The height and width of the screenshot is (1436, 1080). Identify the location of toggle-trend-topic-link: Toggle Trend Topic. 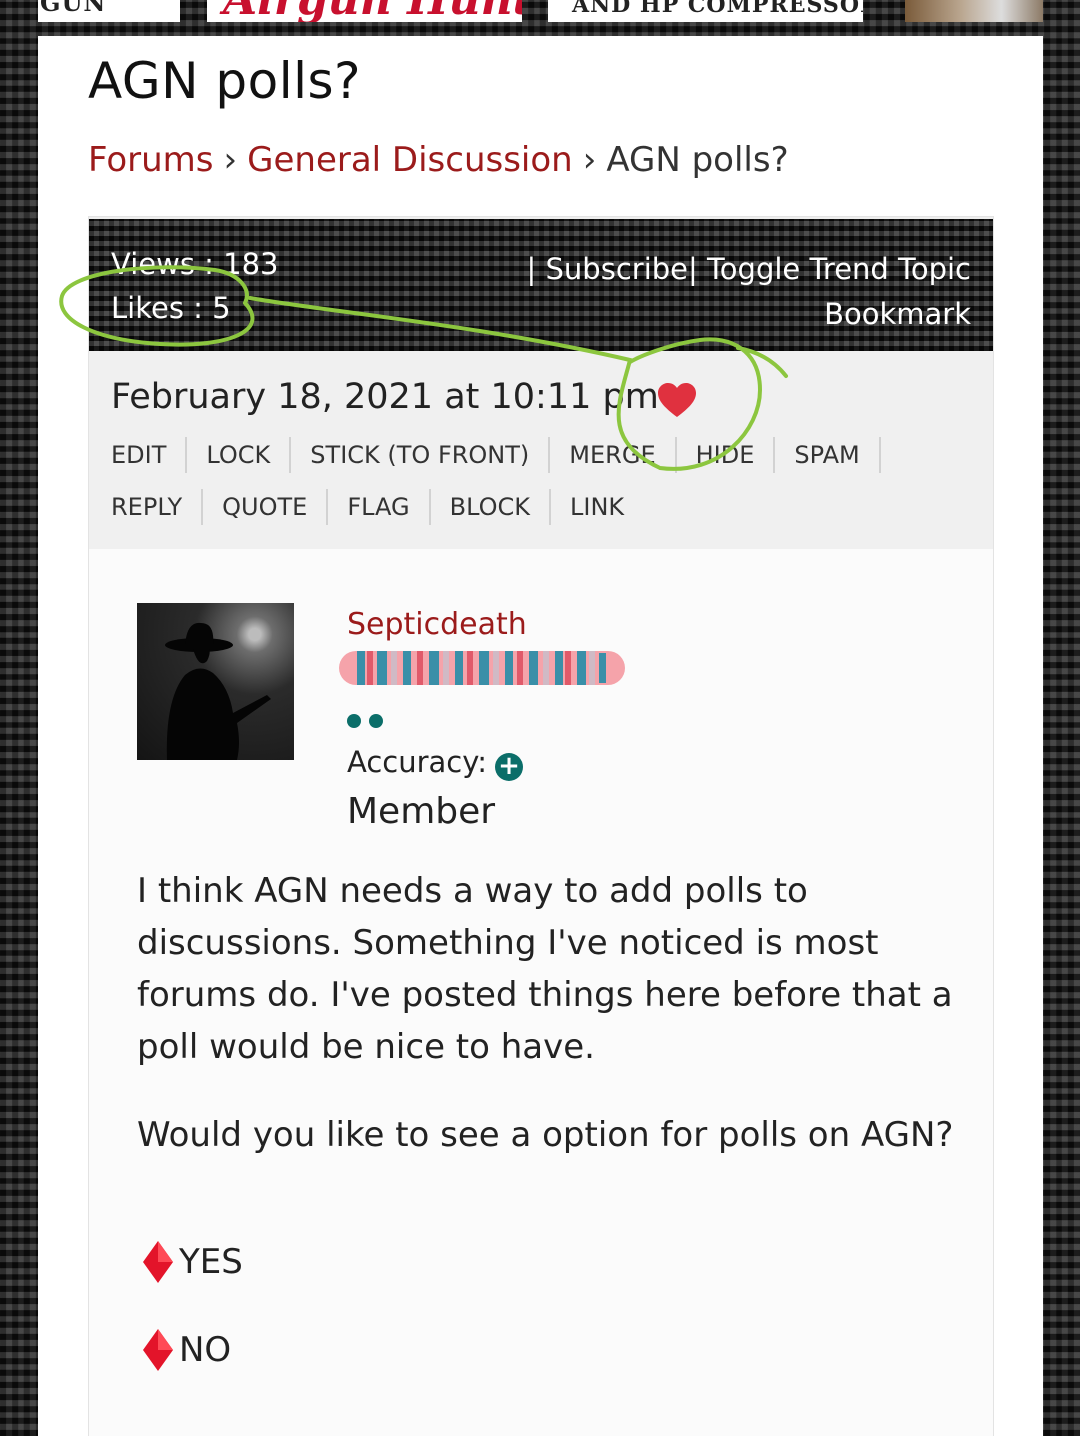
(839, 269).